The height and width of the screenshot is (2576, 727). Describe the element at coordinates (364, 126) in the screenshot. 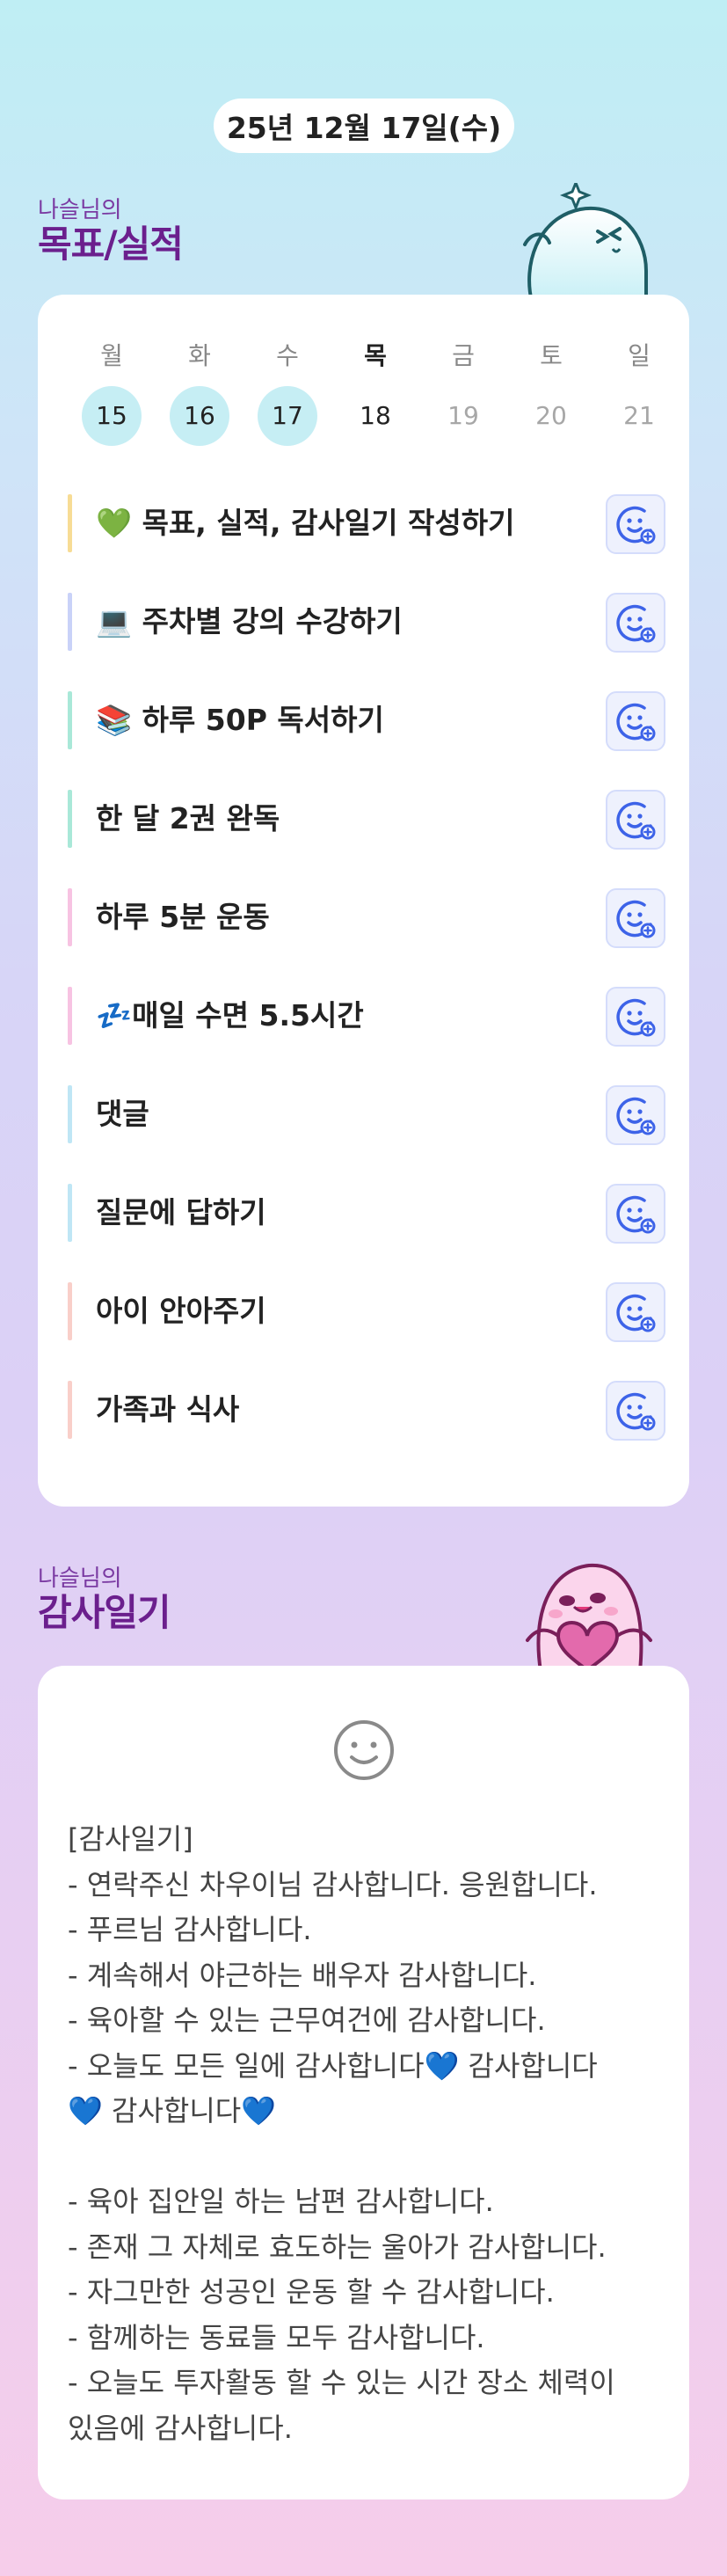

I see `date-pill: 25년 12월 17일(수)` at that location.